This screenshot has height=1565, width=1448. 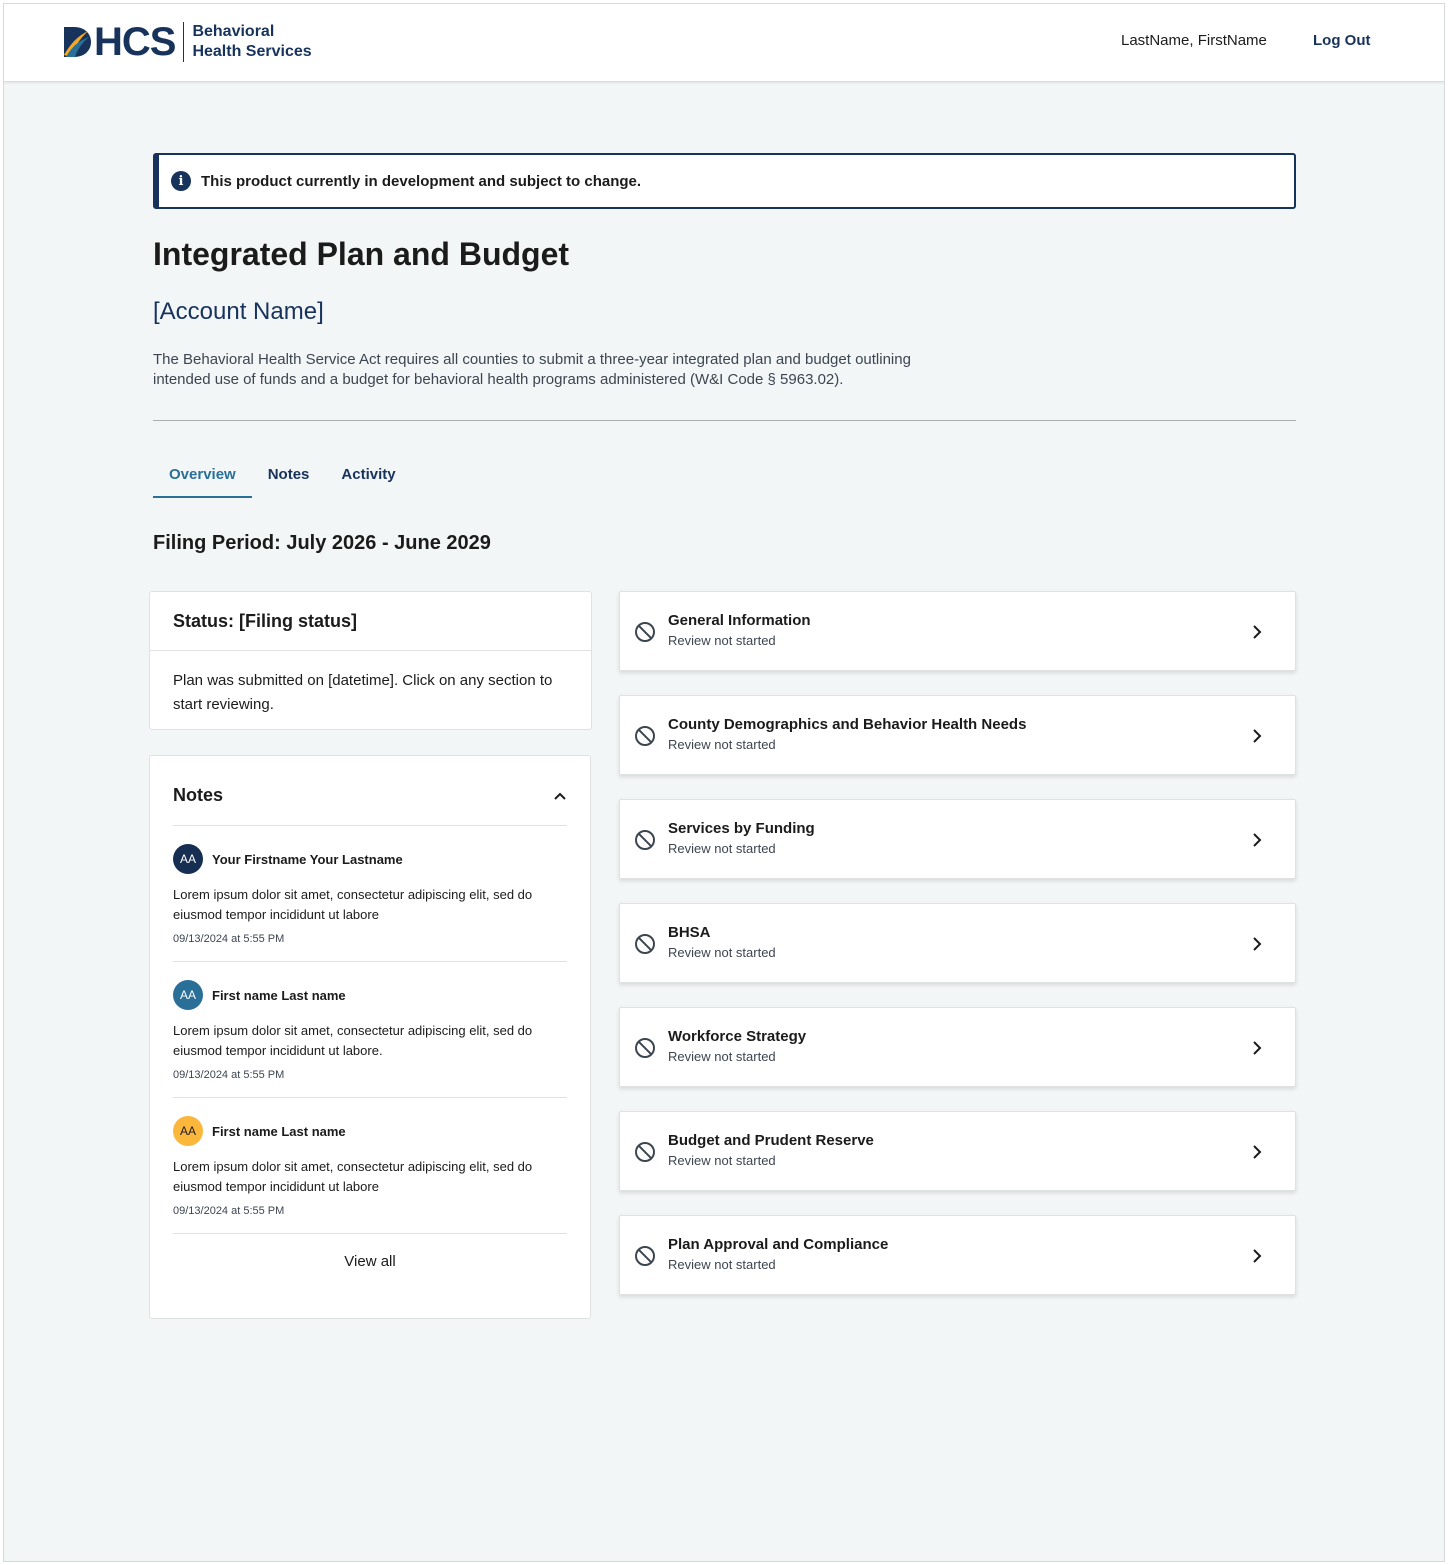 I want to click on logout-link: Log Out, so click(x=1341, y=40).